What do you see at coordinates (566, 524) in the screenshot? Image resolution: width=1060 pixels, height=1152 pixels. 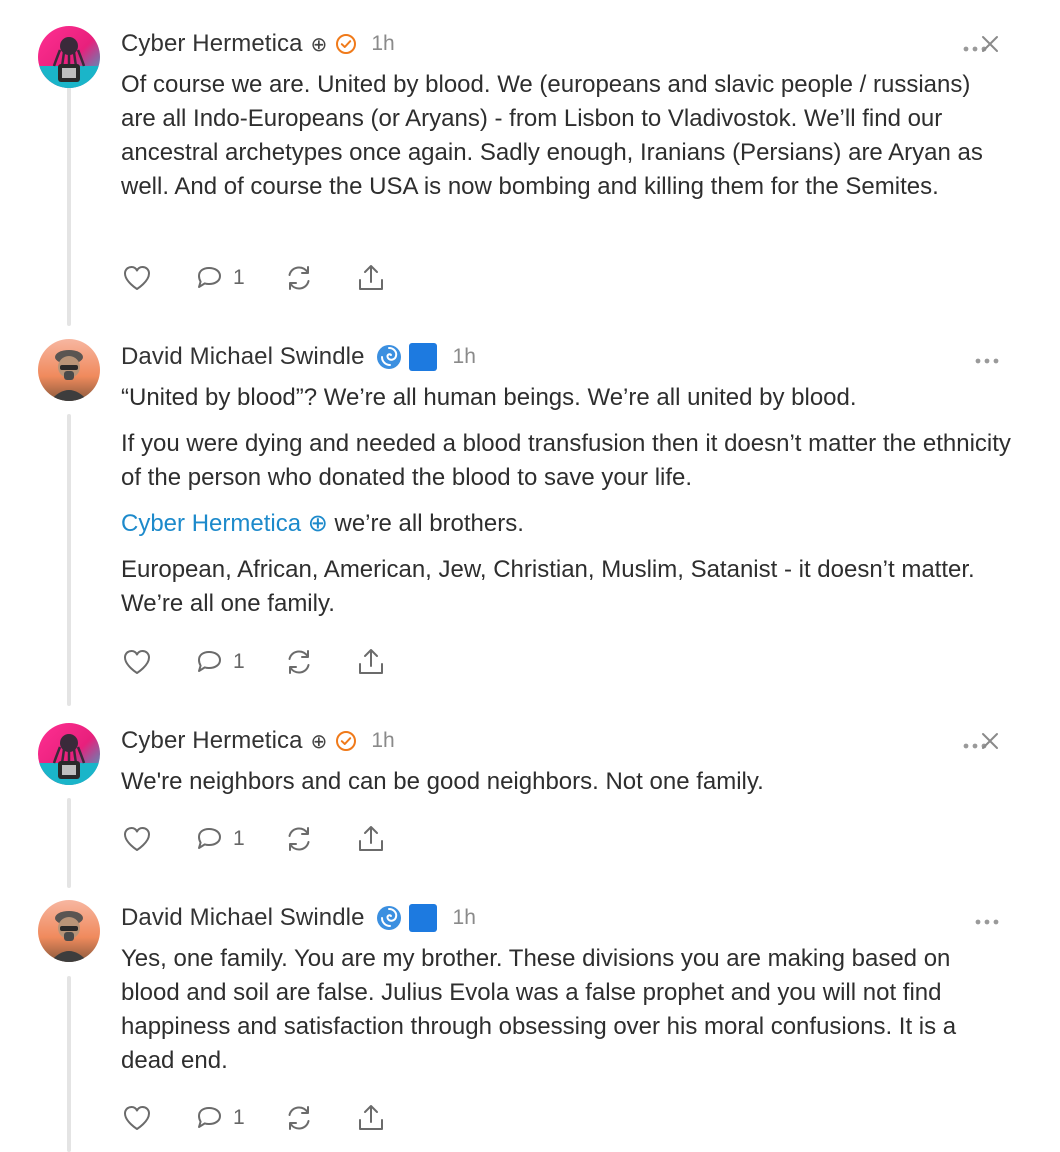 I see `comment-text: Cyber Hermetica ⊕ we’re all brothers.` at bounding box center [566, 524].